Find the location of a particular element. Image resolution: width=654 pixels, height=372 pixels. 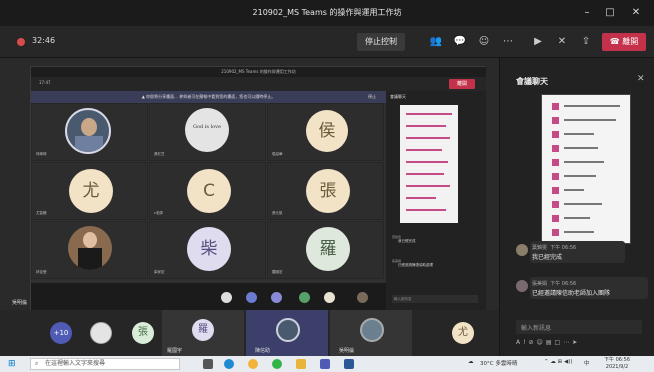

taskbar-search: ⌕ 在這裡輸入文字來搜尋 is located at coordinates (105, 364).